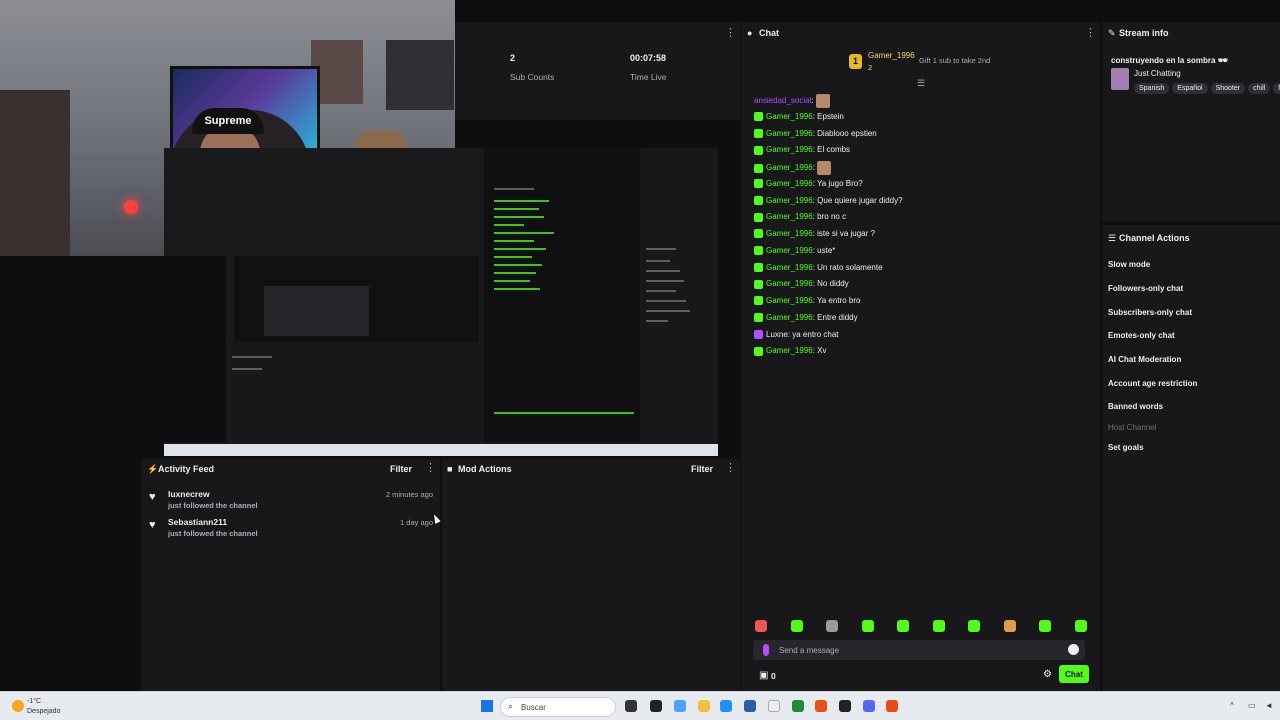 The image size is (1280, 720). Describe the element at coordinates (441, 450) in the screenshot. I see `preview-taskbar` at that location.